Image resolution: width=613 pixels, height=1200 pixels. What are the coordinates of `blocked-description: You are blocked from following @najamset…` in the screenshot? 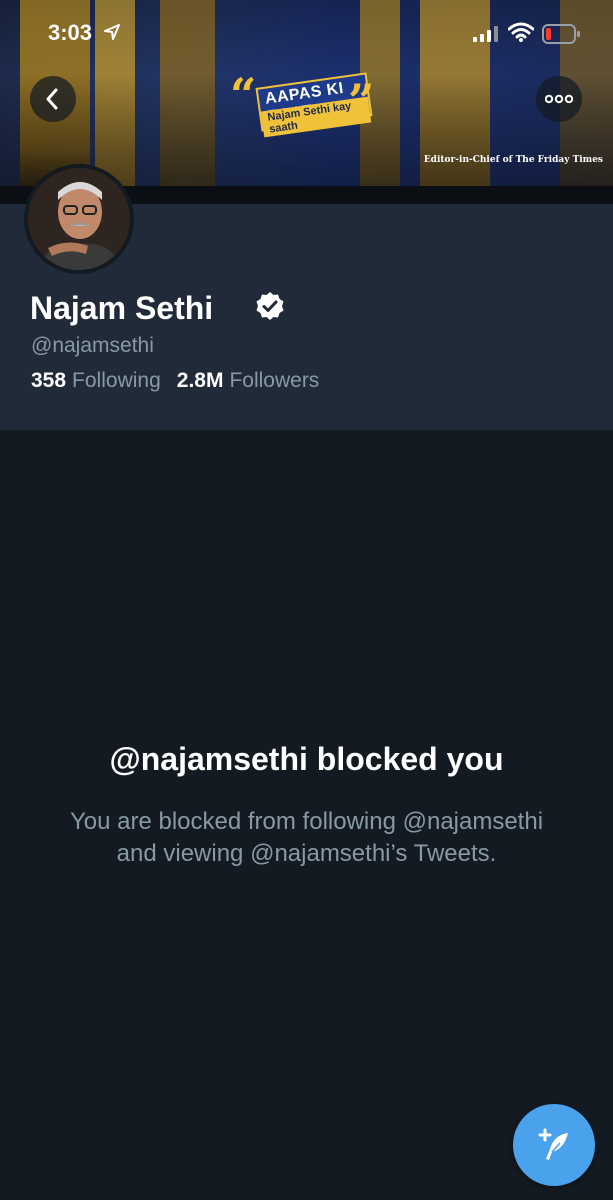 It's located at (306, 837).